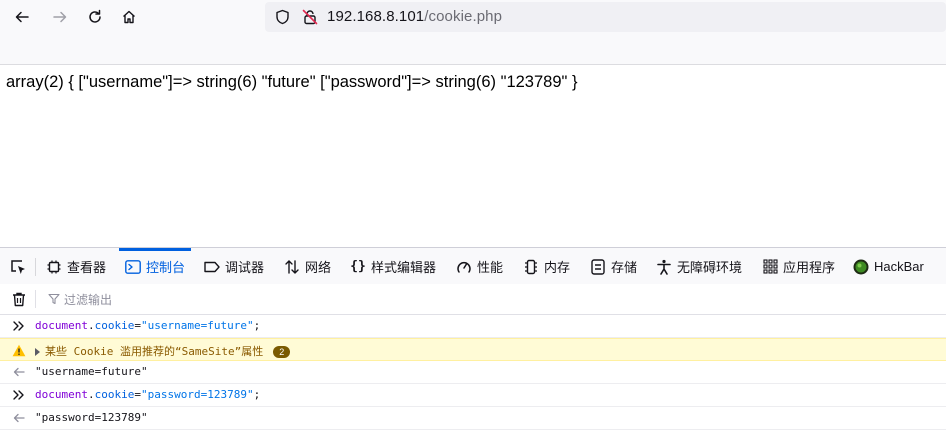  I want to click on tab-label: 无障碍环境, so click(710, 267).